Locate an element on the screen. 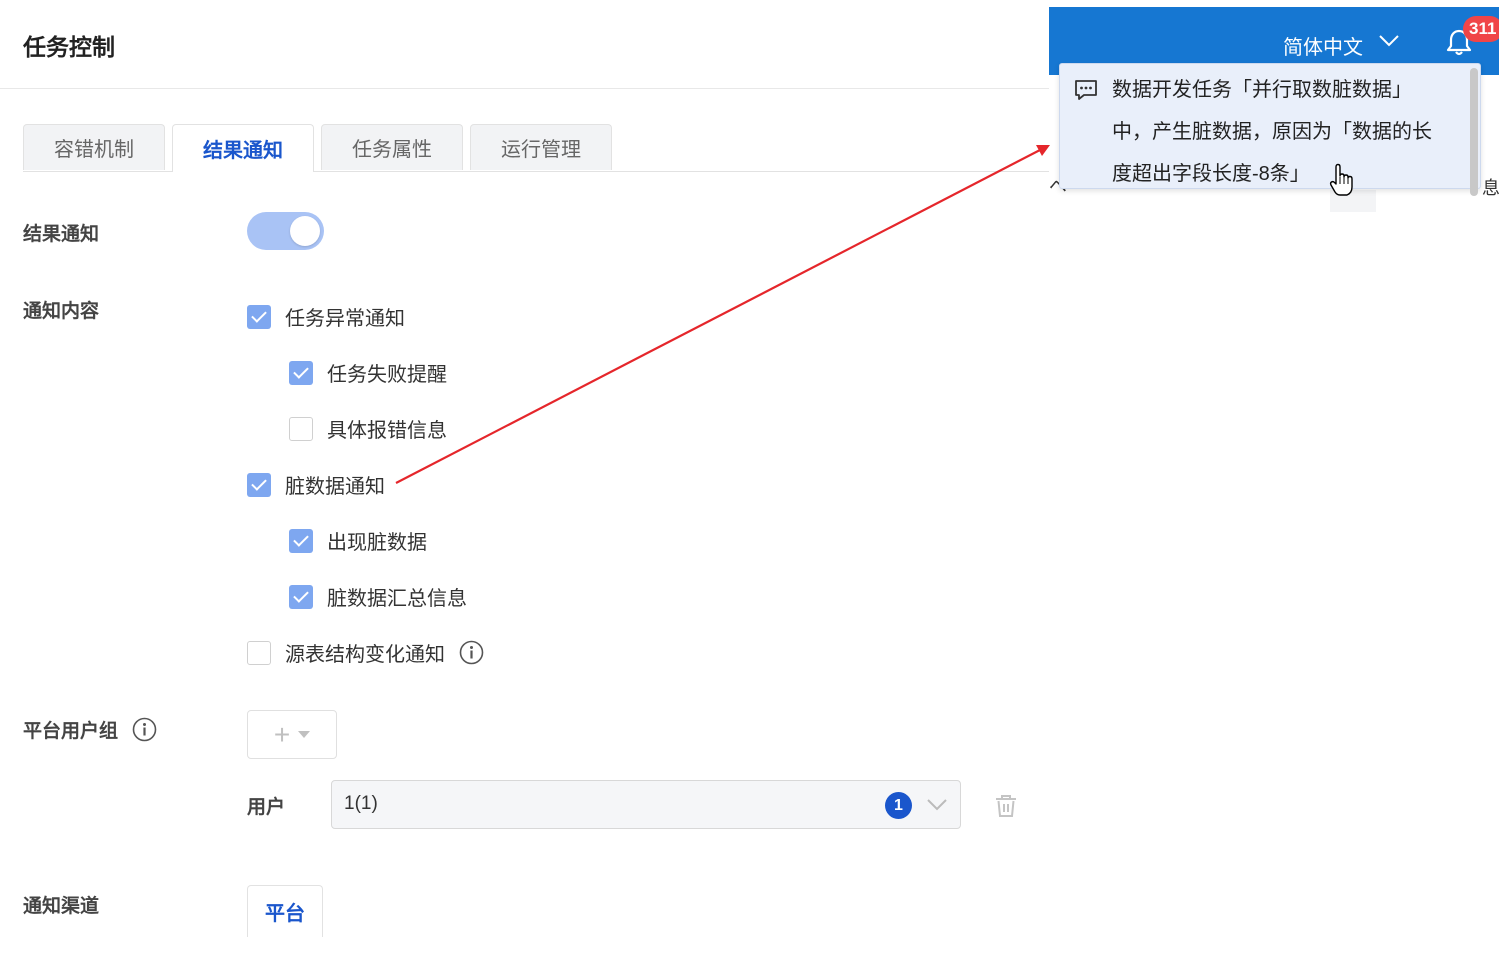 Image resolution: width=1499 pixels, height=957 pixels. notification-line: 数据开发任务「并行取数脏数据」 is located at coordinates (1262, 90).